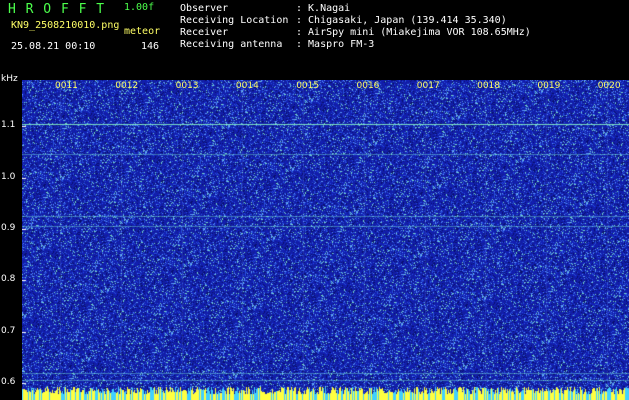  Describe the element at coordinates (8, 381) in the screenshot. I see `y-tick-label: 0.6` at that location.